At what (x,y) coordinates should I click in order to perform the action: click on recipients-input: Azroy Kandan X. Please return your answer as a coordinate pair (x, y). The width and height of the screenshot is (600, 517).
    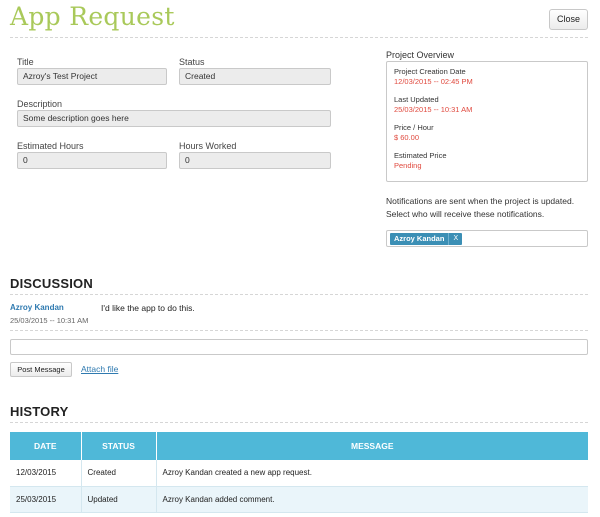
    Looking at the image, I should click on (487, 238).